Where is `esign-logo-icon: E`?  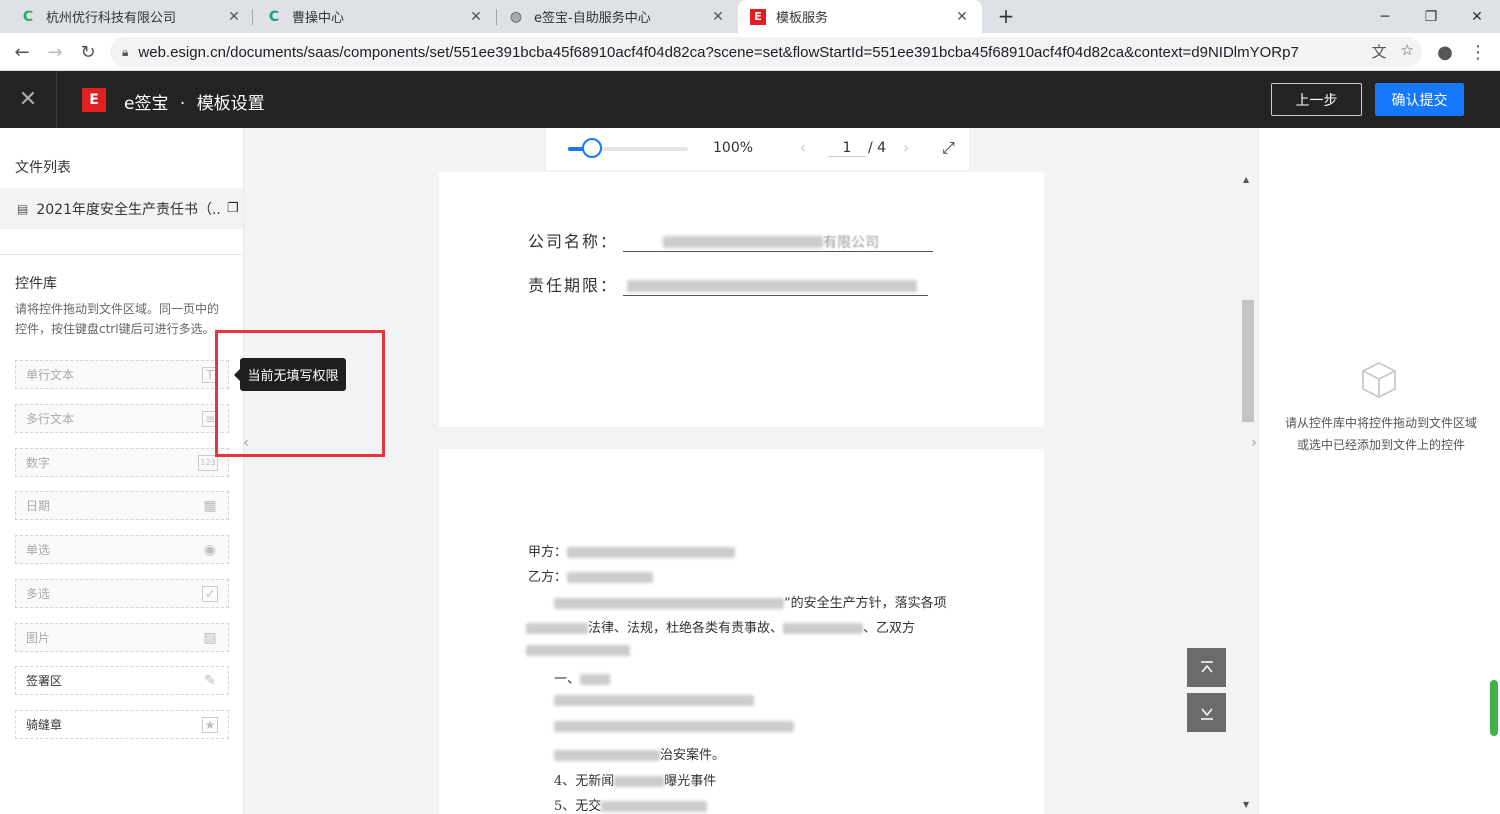 esign-logo-icon: E is located at coordinates (94, 100).